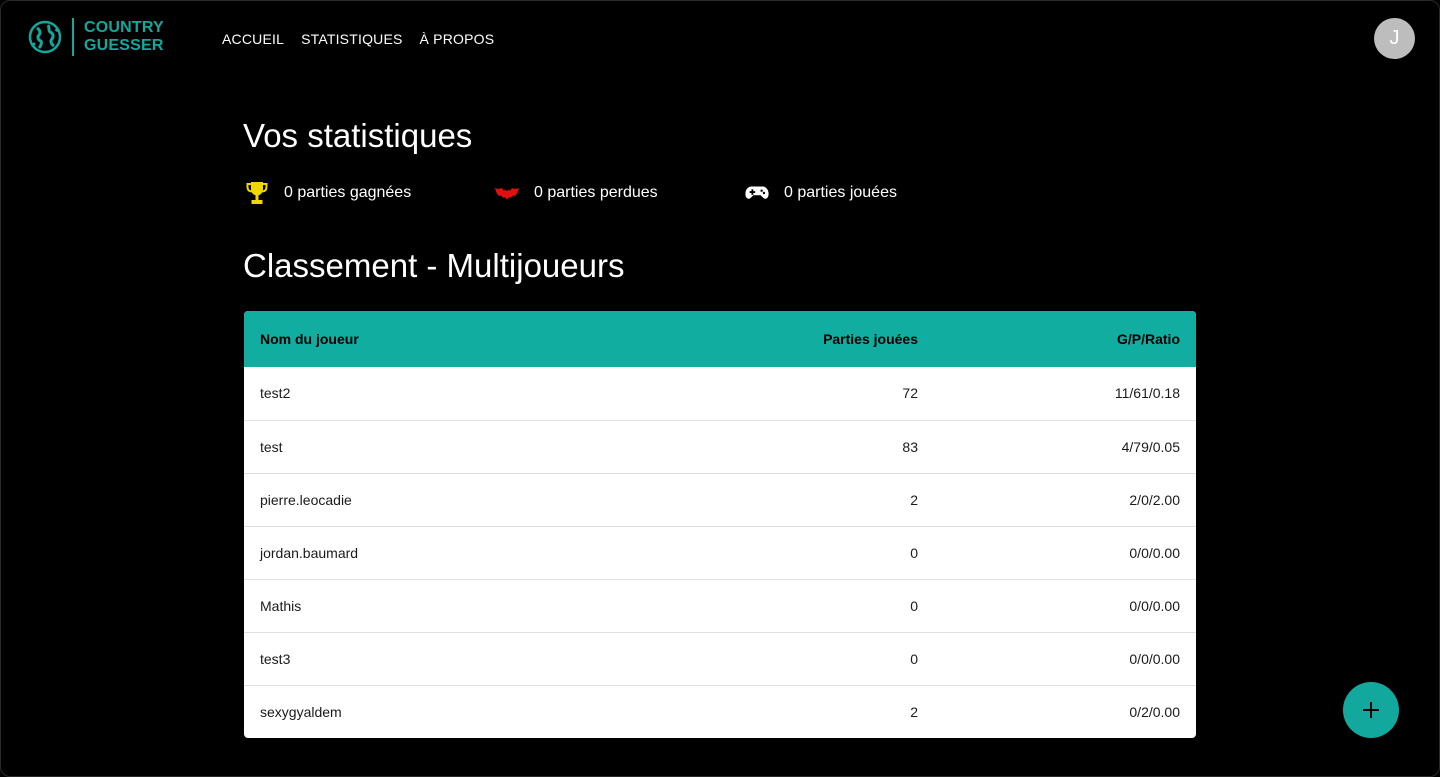 The height and width of the screenshot is (777, 1440). I want to click on brand-line-2: GUESSER, so click(124, 45).